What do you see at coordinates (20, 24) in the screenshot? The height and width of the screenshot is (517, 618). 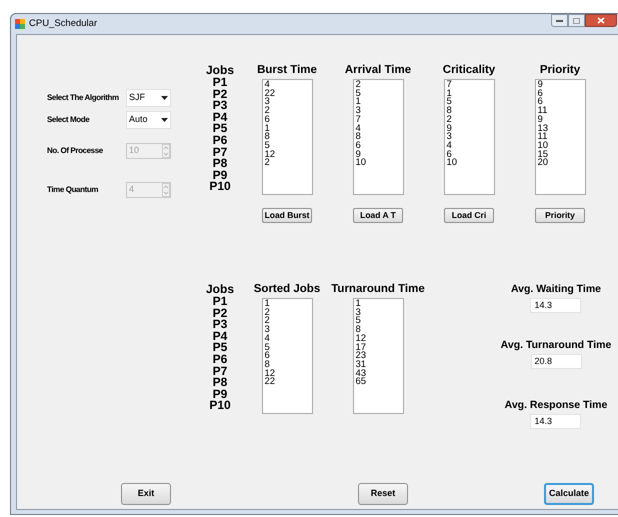 I see `app-icon` at bounding box center [20, 24].